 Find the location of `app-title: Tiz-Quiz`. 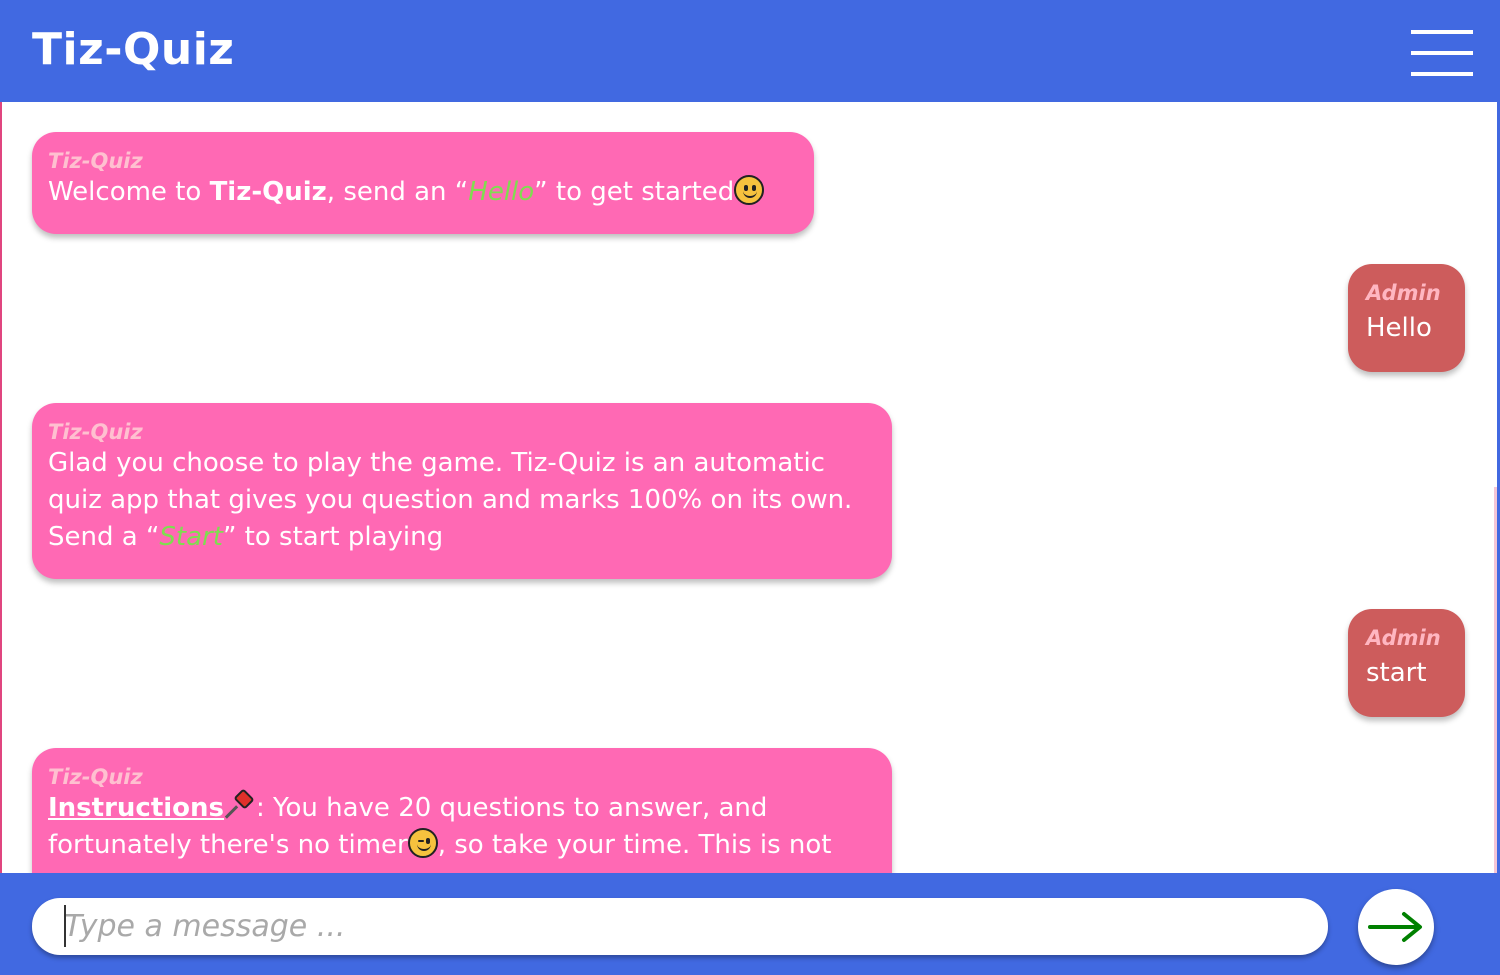

app-title: Tiz-Quiz is located at coordinates (133, 49).